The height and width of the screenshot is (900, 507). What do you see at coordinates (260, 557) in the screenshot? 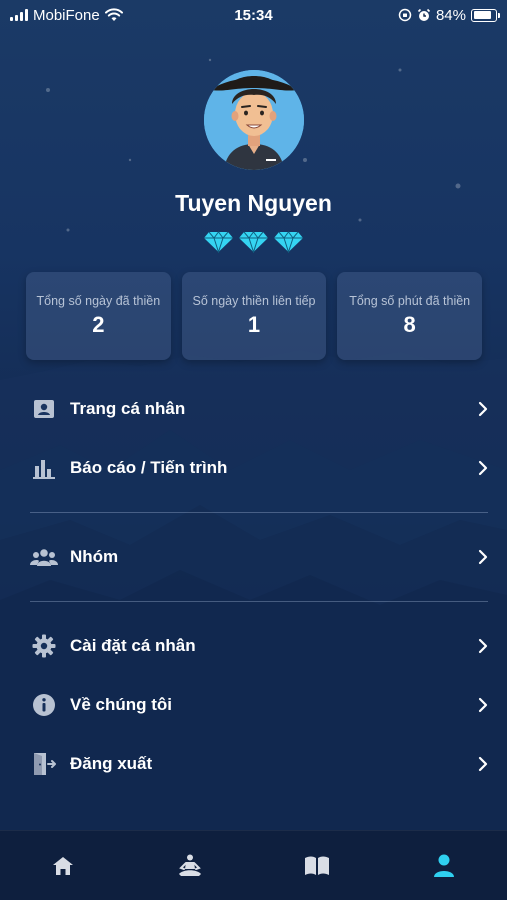
I see `menu-item-group: Nhóm` at bounding box center [260, 557].